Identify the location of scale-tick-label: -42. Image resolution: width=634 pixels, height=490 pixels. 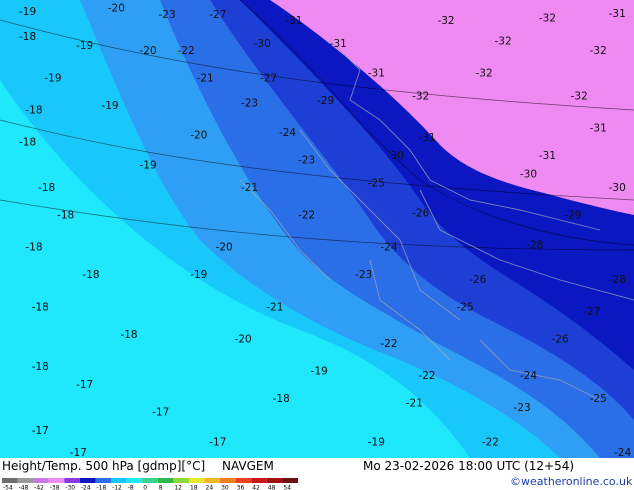
(39, 487).